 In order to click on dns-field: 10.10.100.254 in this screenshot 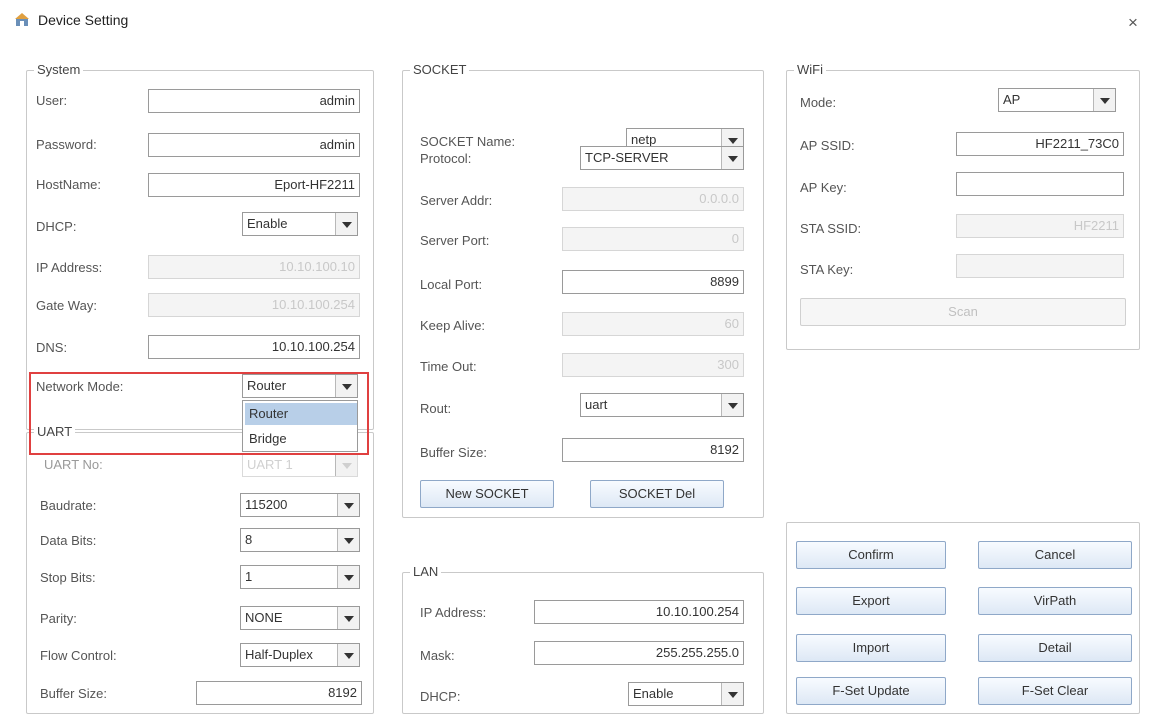, I will do `click(254, 347)`.